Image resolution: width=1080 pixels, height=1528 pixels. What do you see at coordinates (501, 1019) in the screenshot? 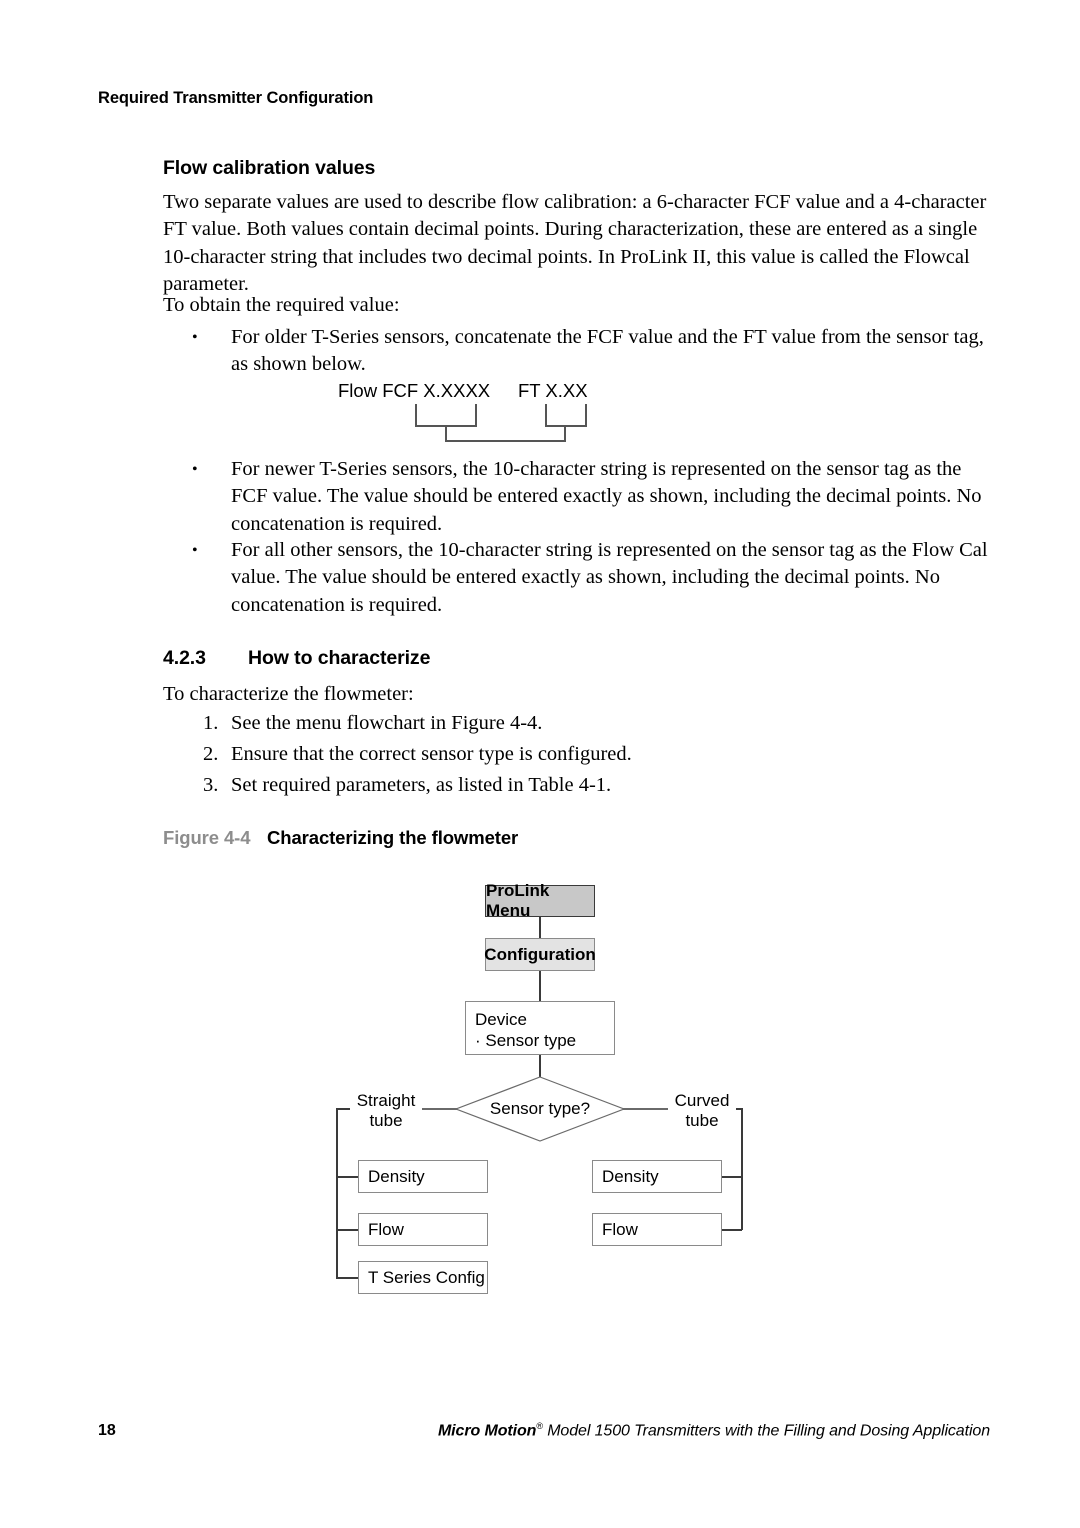
I see `flow-node-title: Device` at bounding box center [501, 1019].